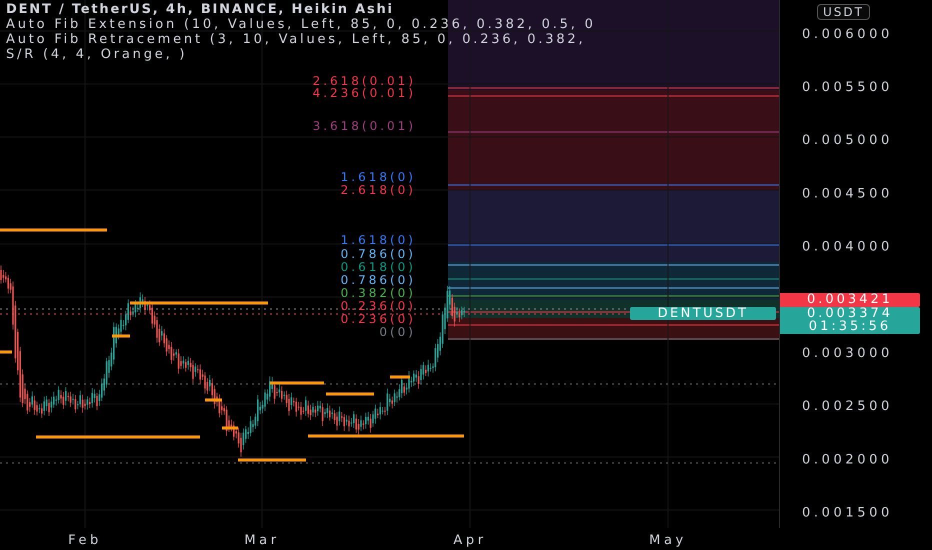 The width and height of the screenshot is (932, 550). I want to click on fib-level-label: 0(0), so click(397, 332).